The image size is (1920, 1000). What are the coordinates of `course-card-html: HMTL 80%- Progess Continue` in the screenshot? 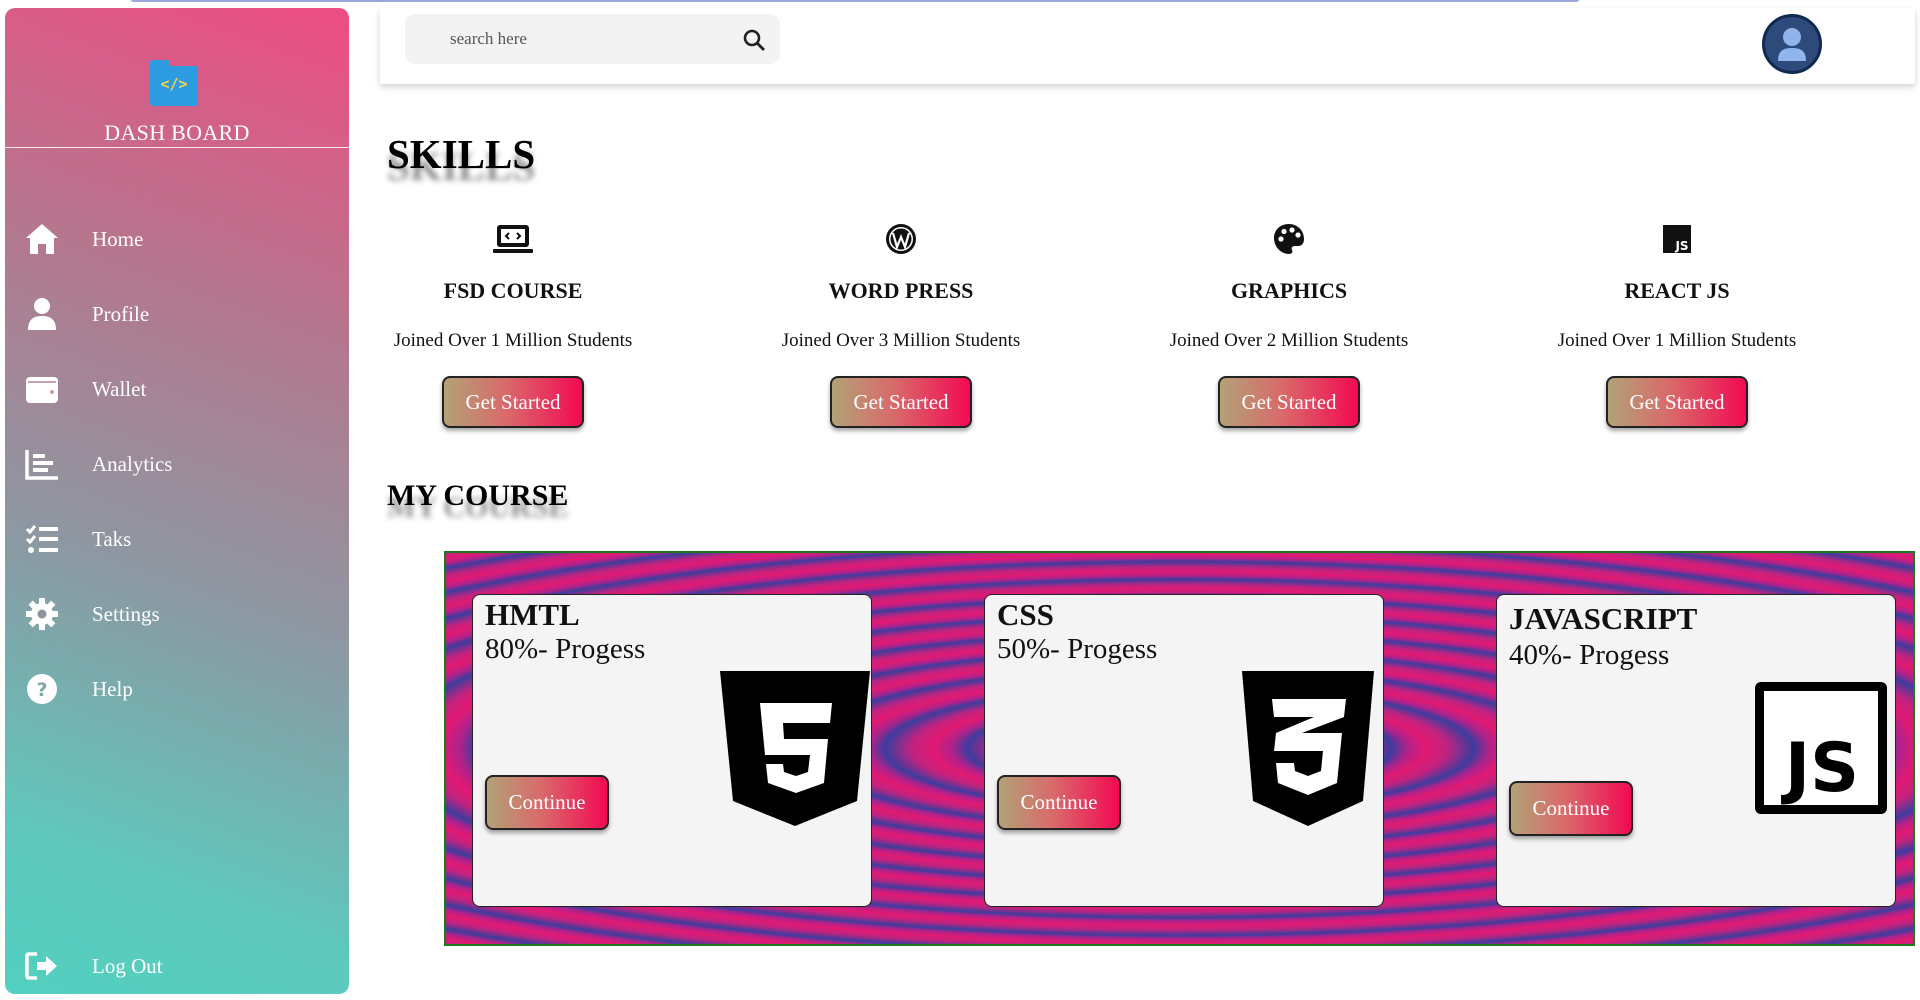 It's located at (672, 750).